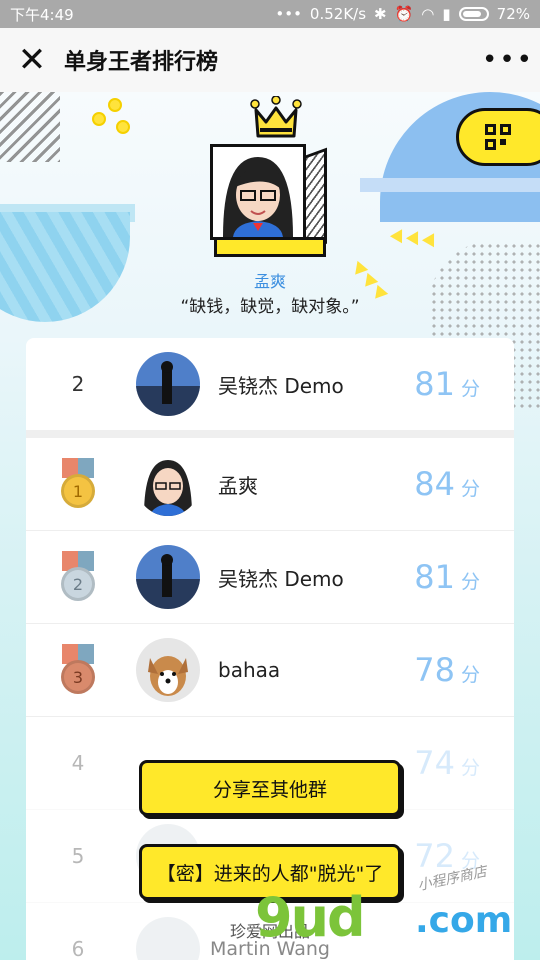 The height and width of the screenshot is (960, 540). I want to click on champion-avatar, so click(258, 192).